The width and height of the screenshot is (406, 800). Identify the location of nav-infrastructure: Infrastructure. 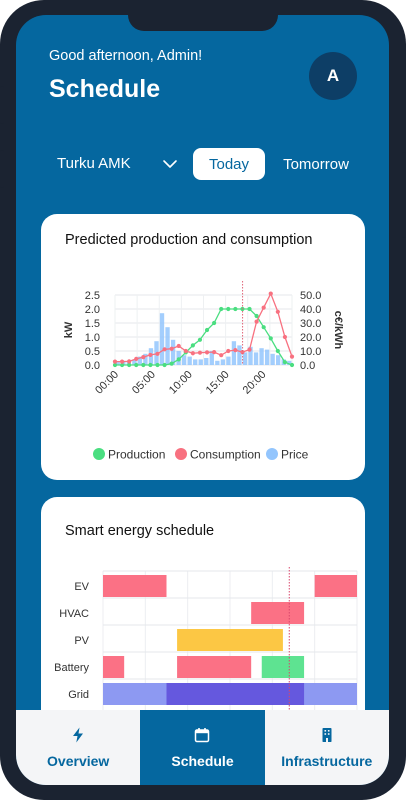
(327, 747).